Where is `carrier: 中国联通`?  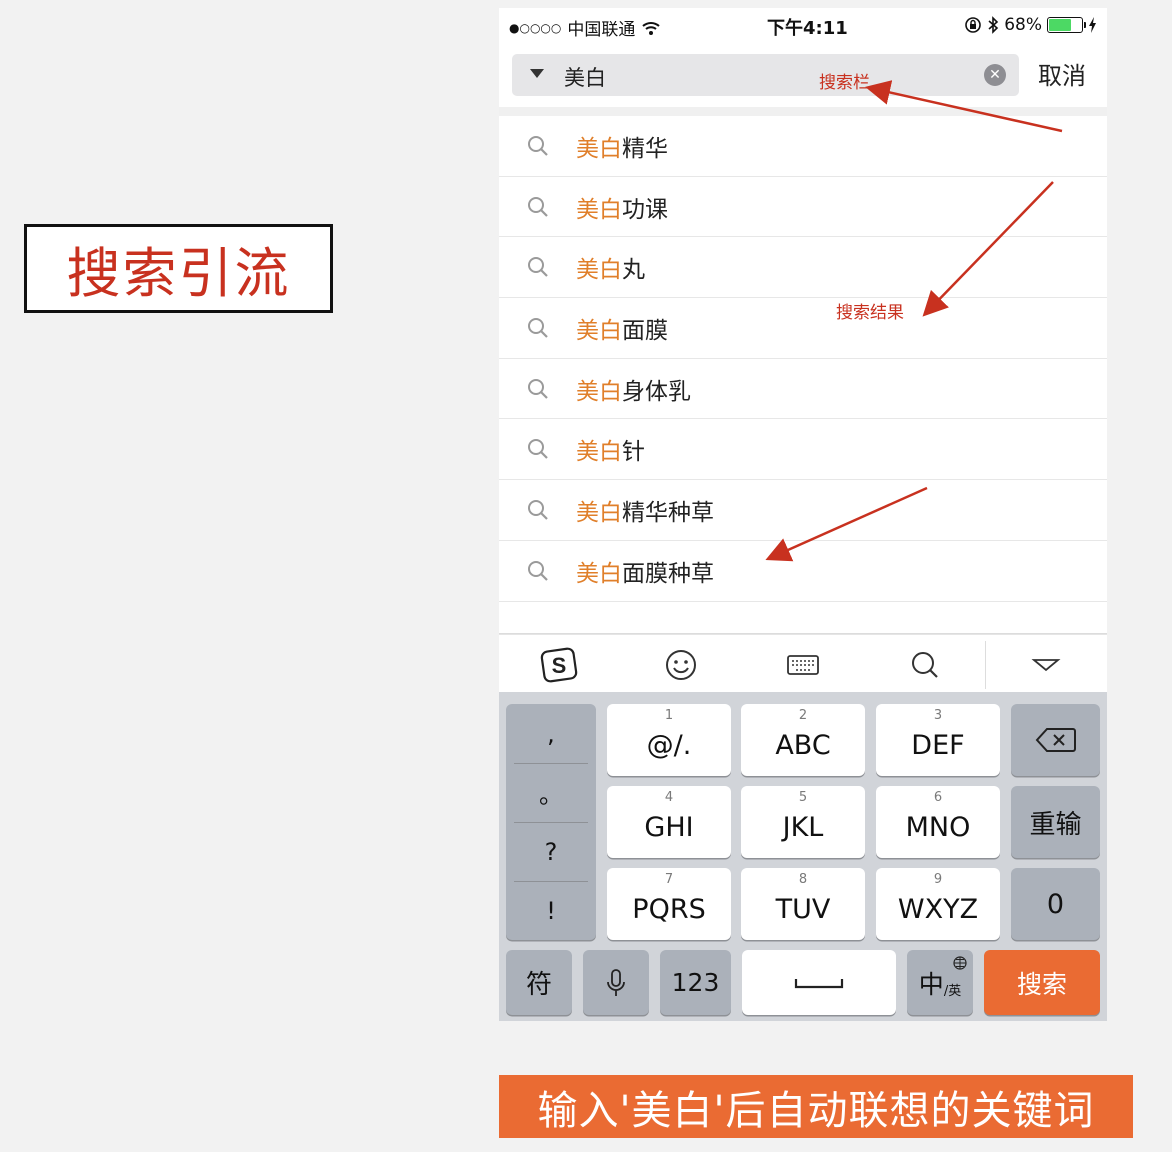
carrier: 中国联通 is located at coordinates (601, 30).